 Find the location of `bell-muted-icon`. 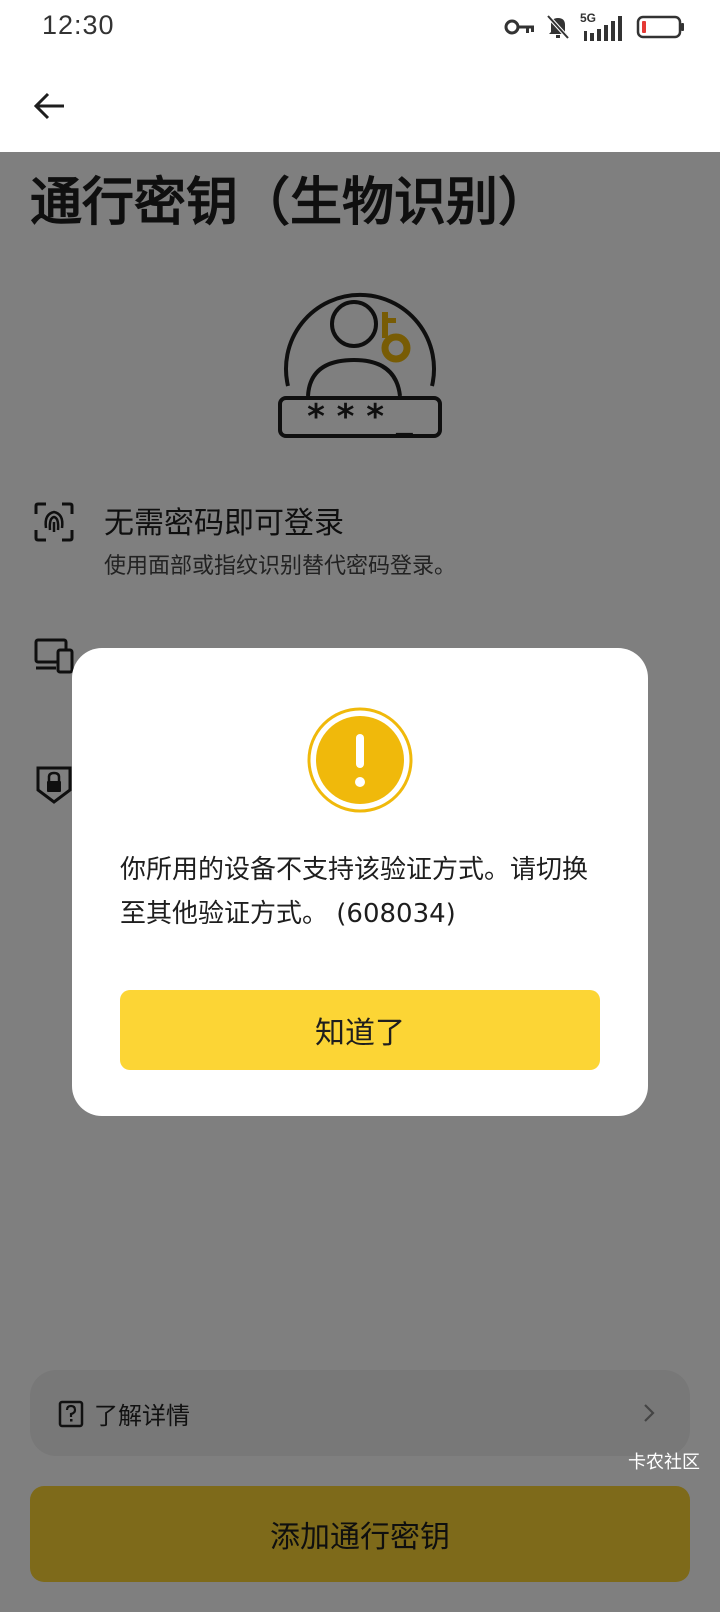

bell-muted-icon is located at coordinates (558, 27).